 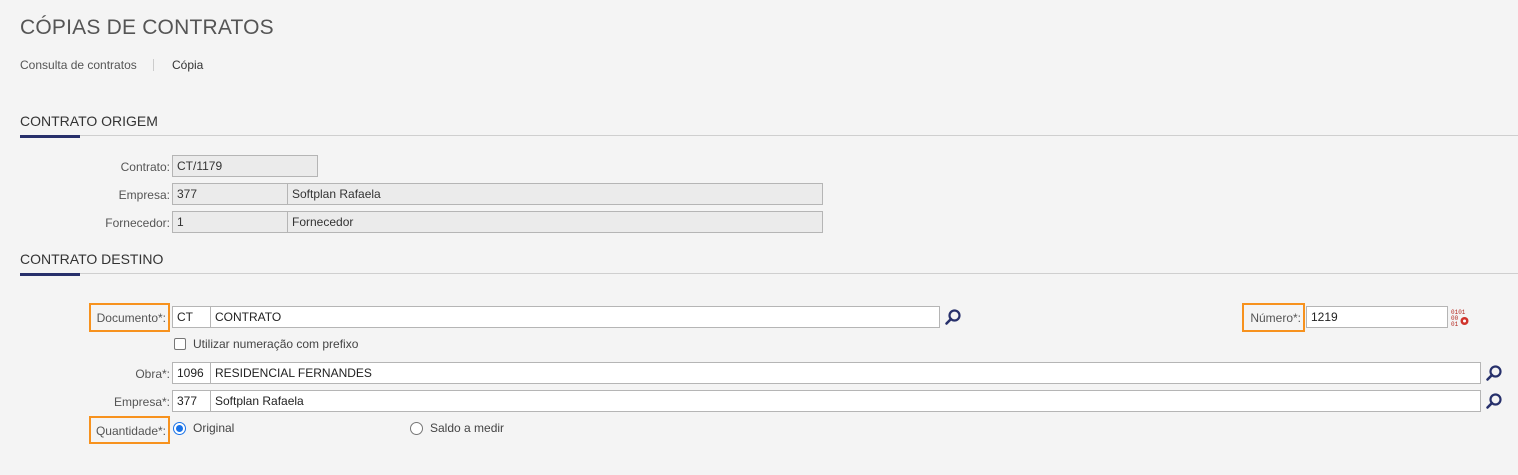 I want to click on documento-label-highlight: Documento*:, so click(x=129, y=317).